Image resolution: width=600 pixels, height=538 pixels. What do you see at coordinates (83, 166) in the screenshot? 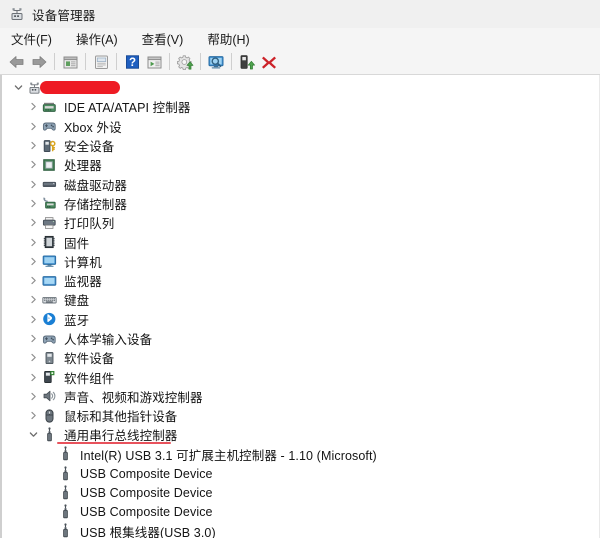
I see `tree-node-label: 处理器` at bounding box center [83, 166].